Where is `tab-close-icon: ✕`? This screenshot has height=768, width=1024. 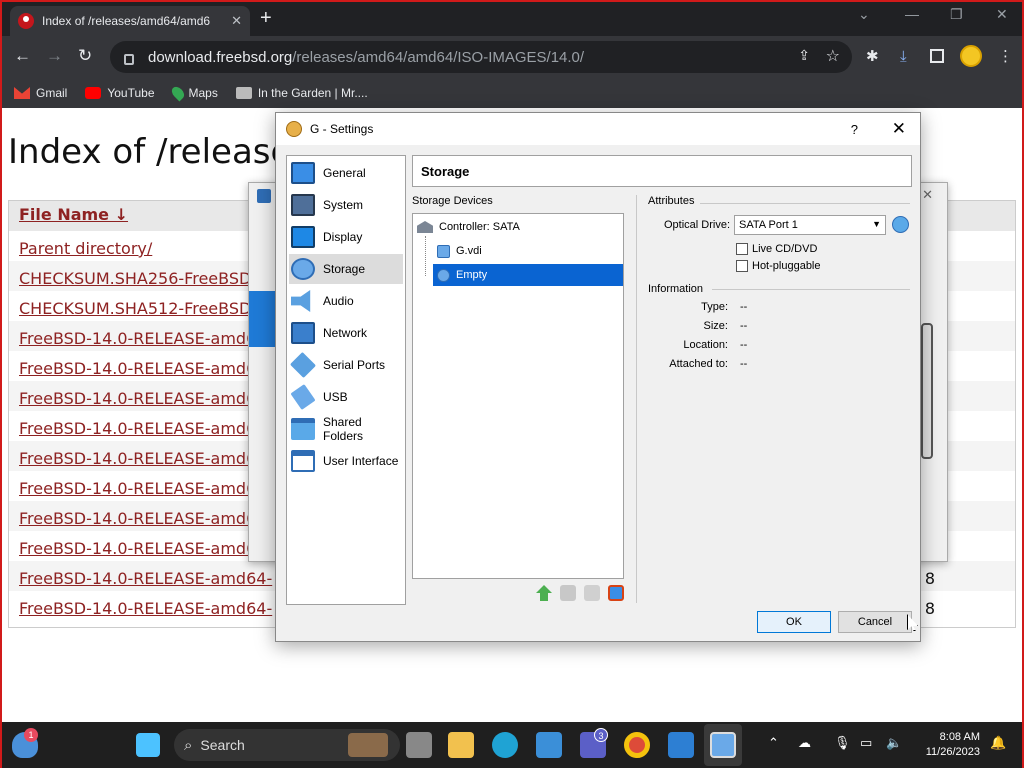 tab-close-icon: ✕ is located at coordinates (236, 21).